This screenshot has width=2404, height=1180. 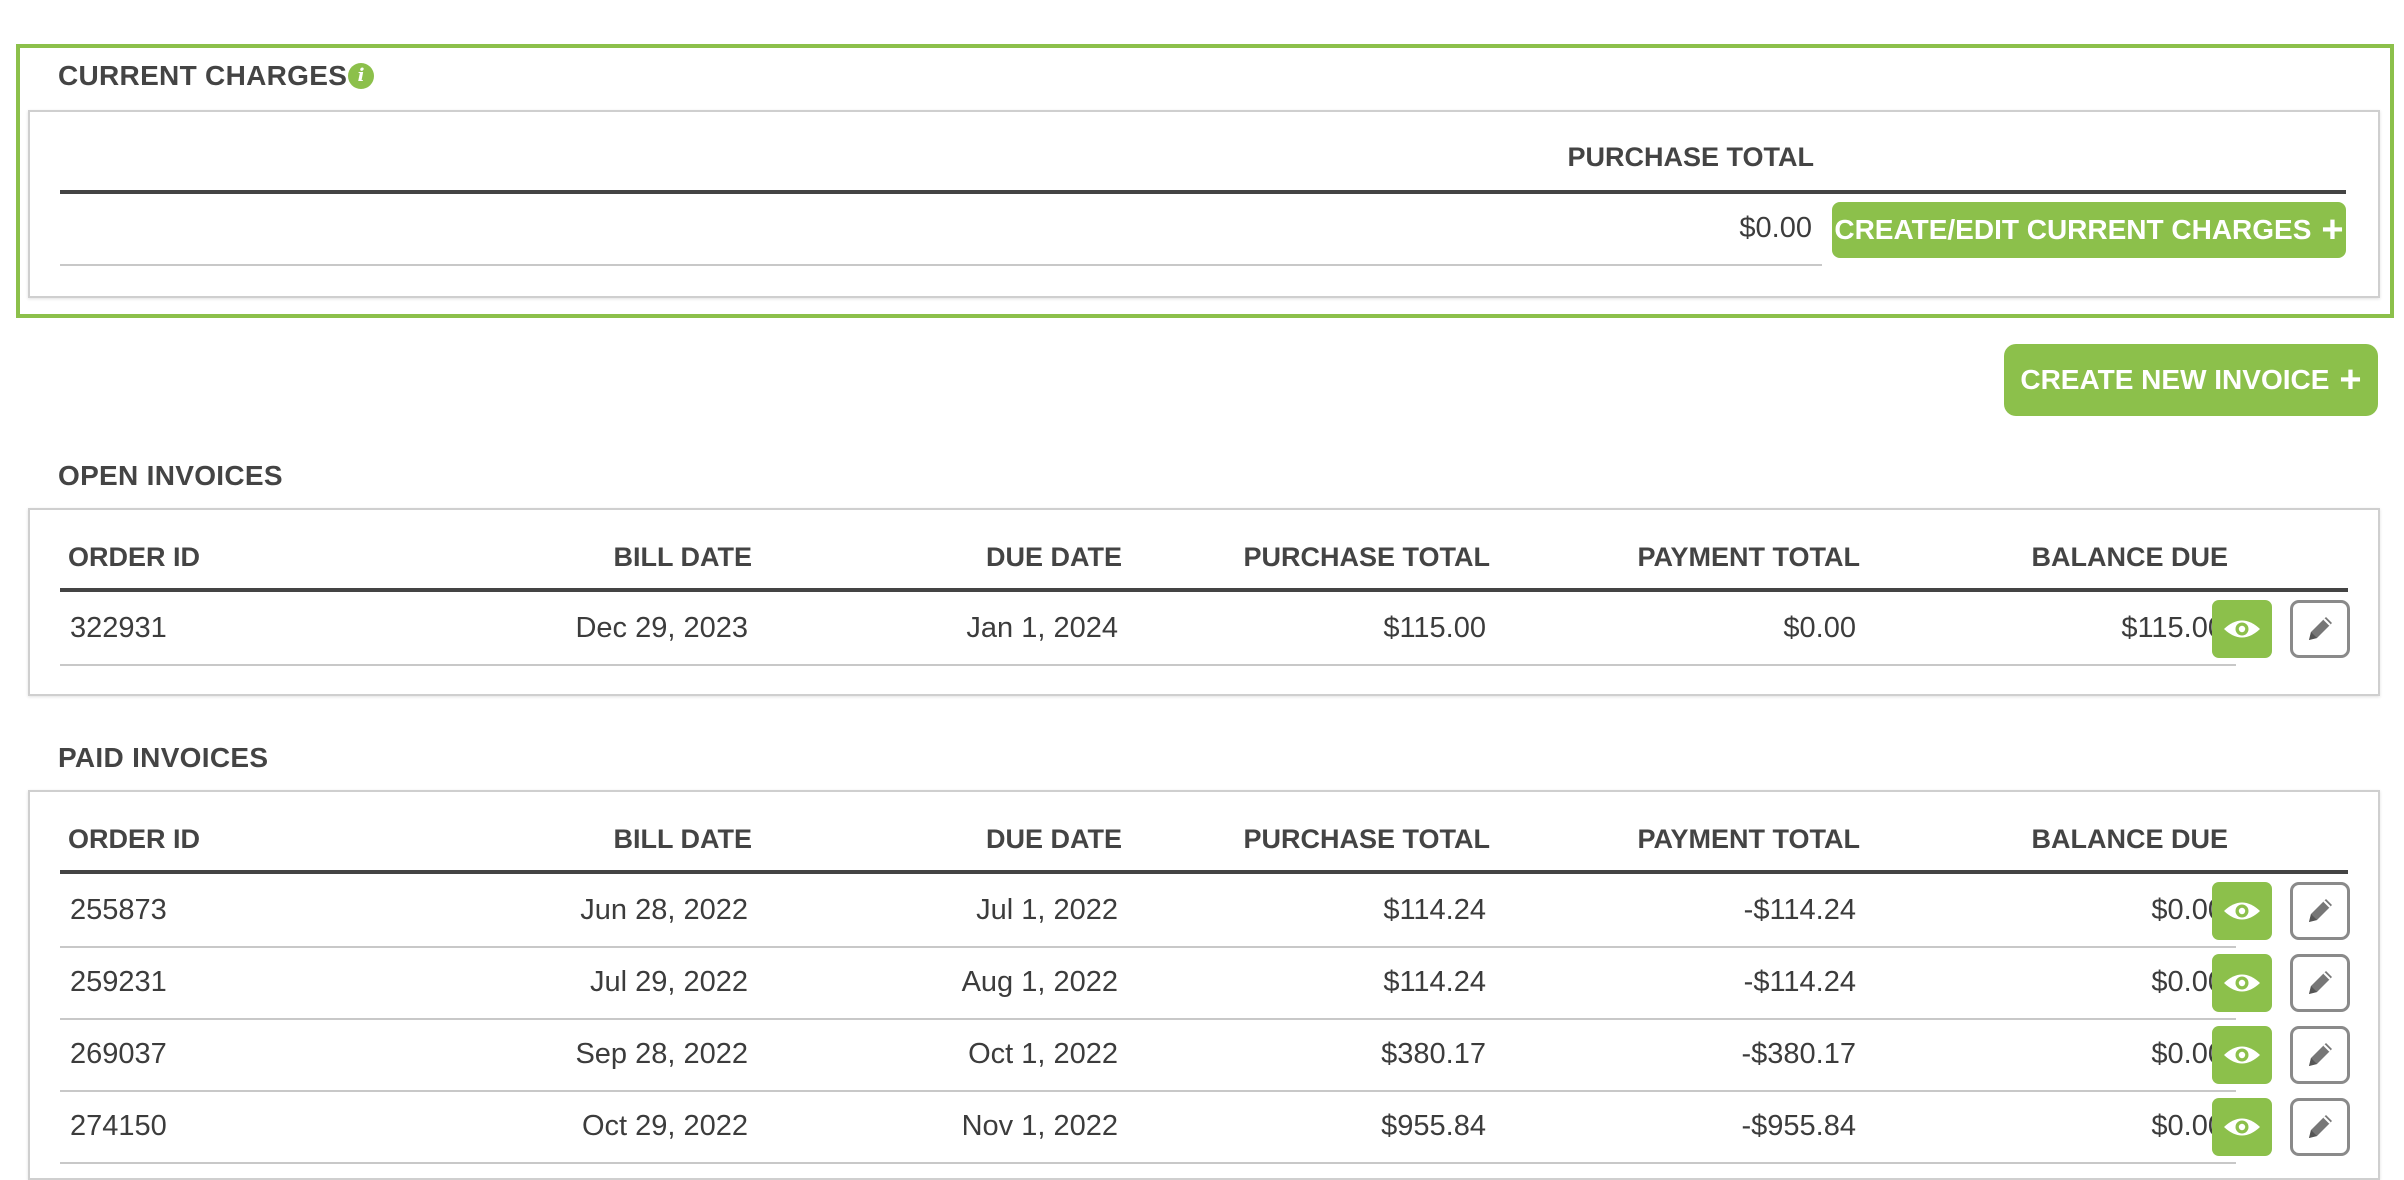 What do you see at coordinates (661, 628) in the screenshot?
I see `bill-date-cell: Dec 29, 2023` at bounding box center [661, 628].